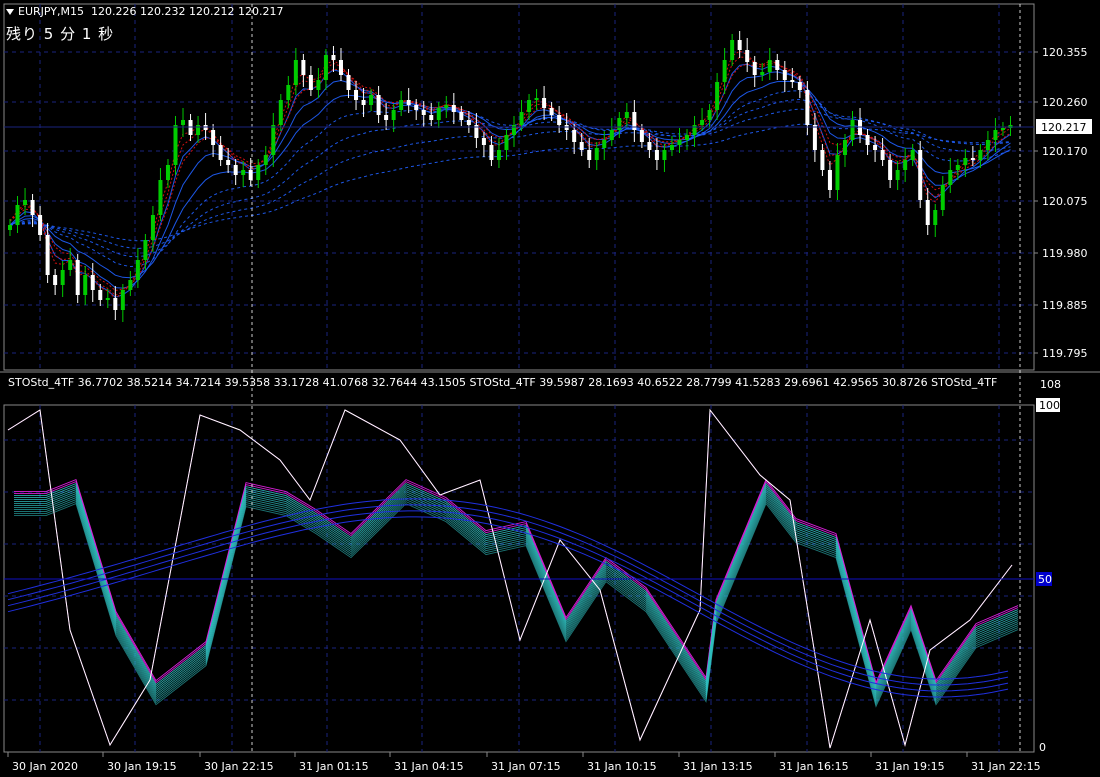 This screenshot has width=1100, height=777. What do you see at coordinates (1065, 305) in the screenshot?
I see `price-axis-label: 119.885` at bounding box center [1065, 305].